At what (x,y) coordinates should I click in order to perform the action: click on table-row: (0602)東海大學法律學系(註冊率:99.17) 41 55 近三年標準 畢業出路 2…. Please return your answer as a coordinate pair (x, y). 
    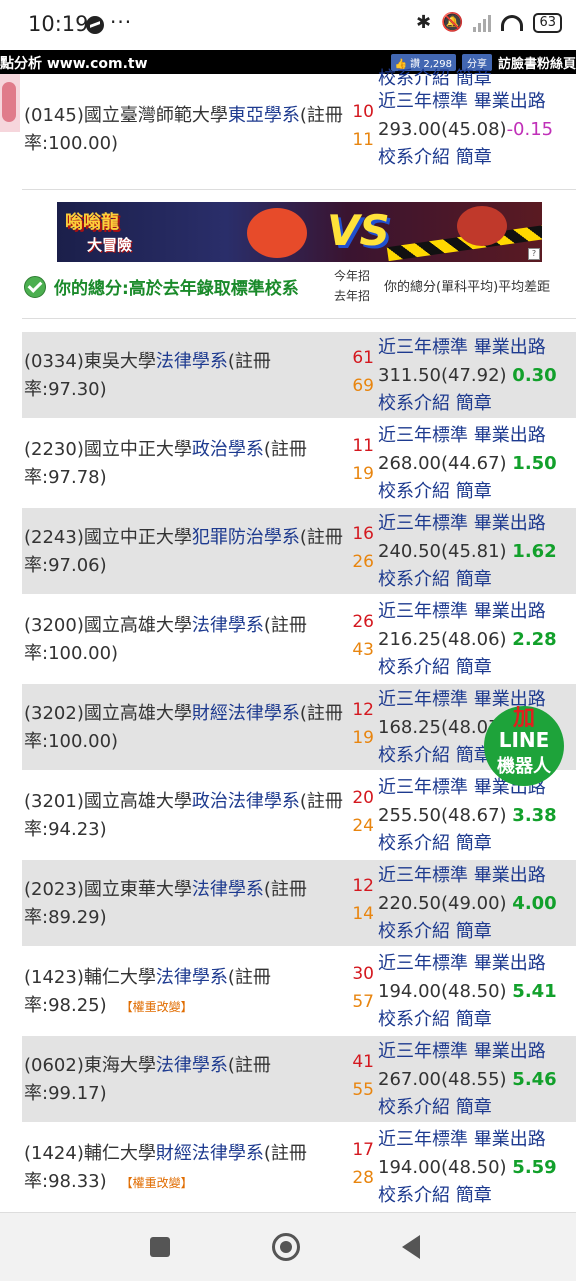
    Looking at the image, I should click on (299, 1079).